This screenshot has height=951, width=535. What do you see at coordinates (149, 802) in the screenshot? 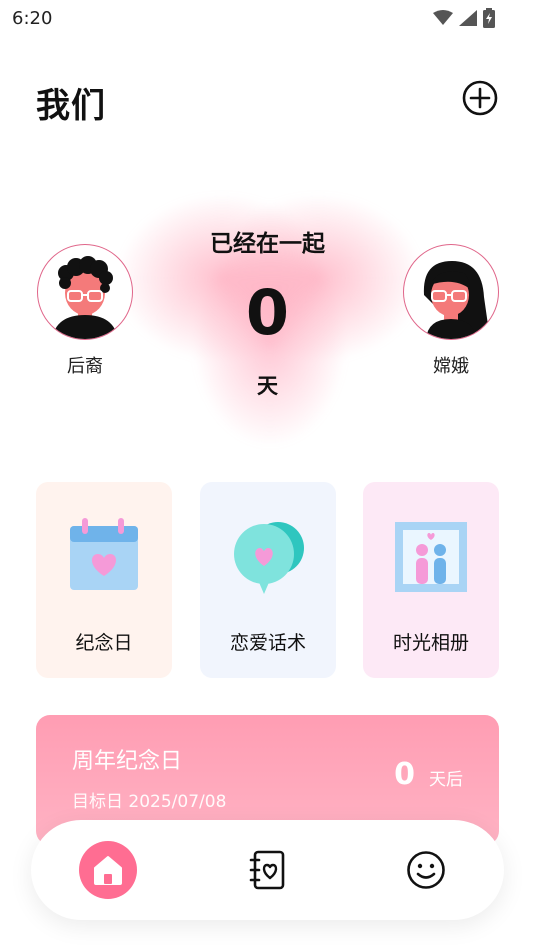
I see `anniversary-target-date: 目标日 2025/07/08` at bounding box center [149, 802].